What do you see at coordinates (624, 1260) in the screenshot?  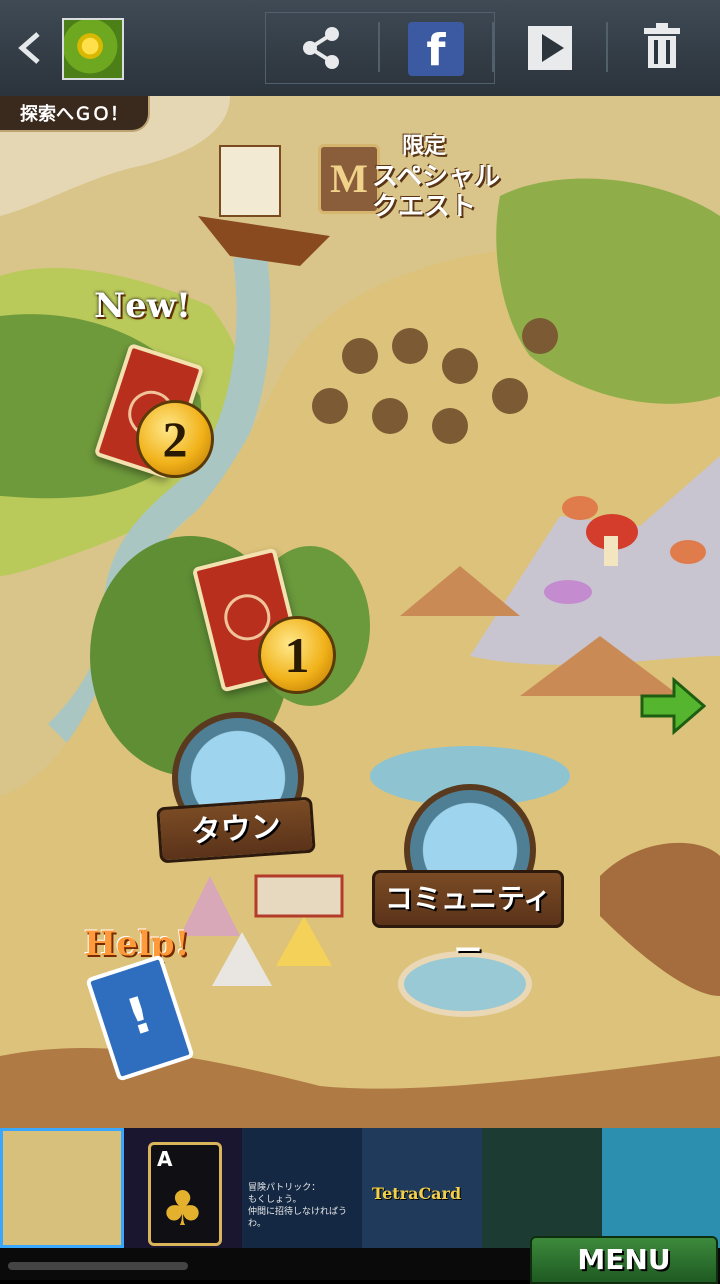 I see `menu-button: MENU` at bounding box center [624, 1260].